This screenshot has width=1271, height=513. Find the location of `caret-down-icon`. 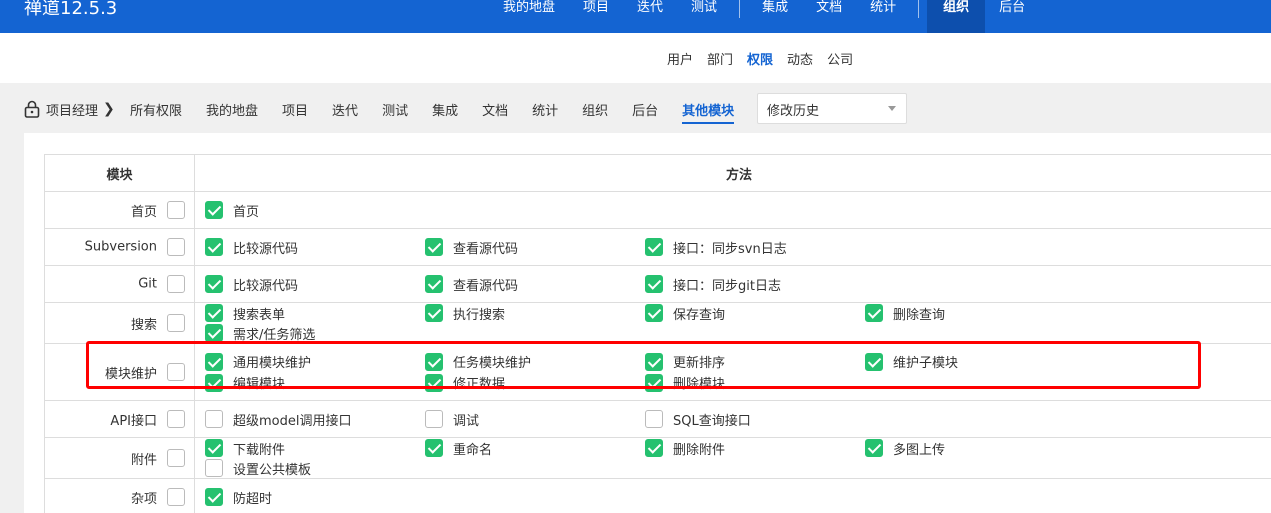

caret-down-icon is located at coordinates (892, 108).